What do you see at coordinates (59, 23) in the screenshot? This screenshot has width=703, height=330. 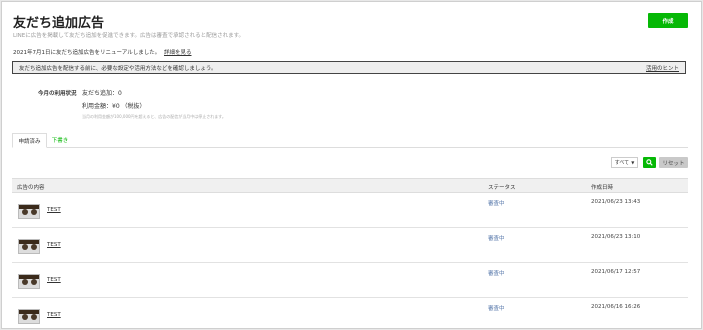 I see `page-title: 友だち追加広告` at bounding box center [59, 23].